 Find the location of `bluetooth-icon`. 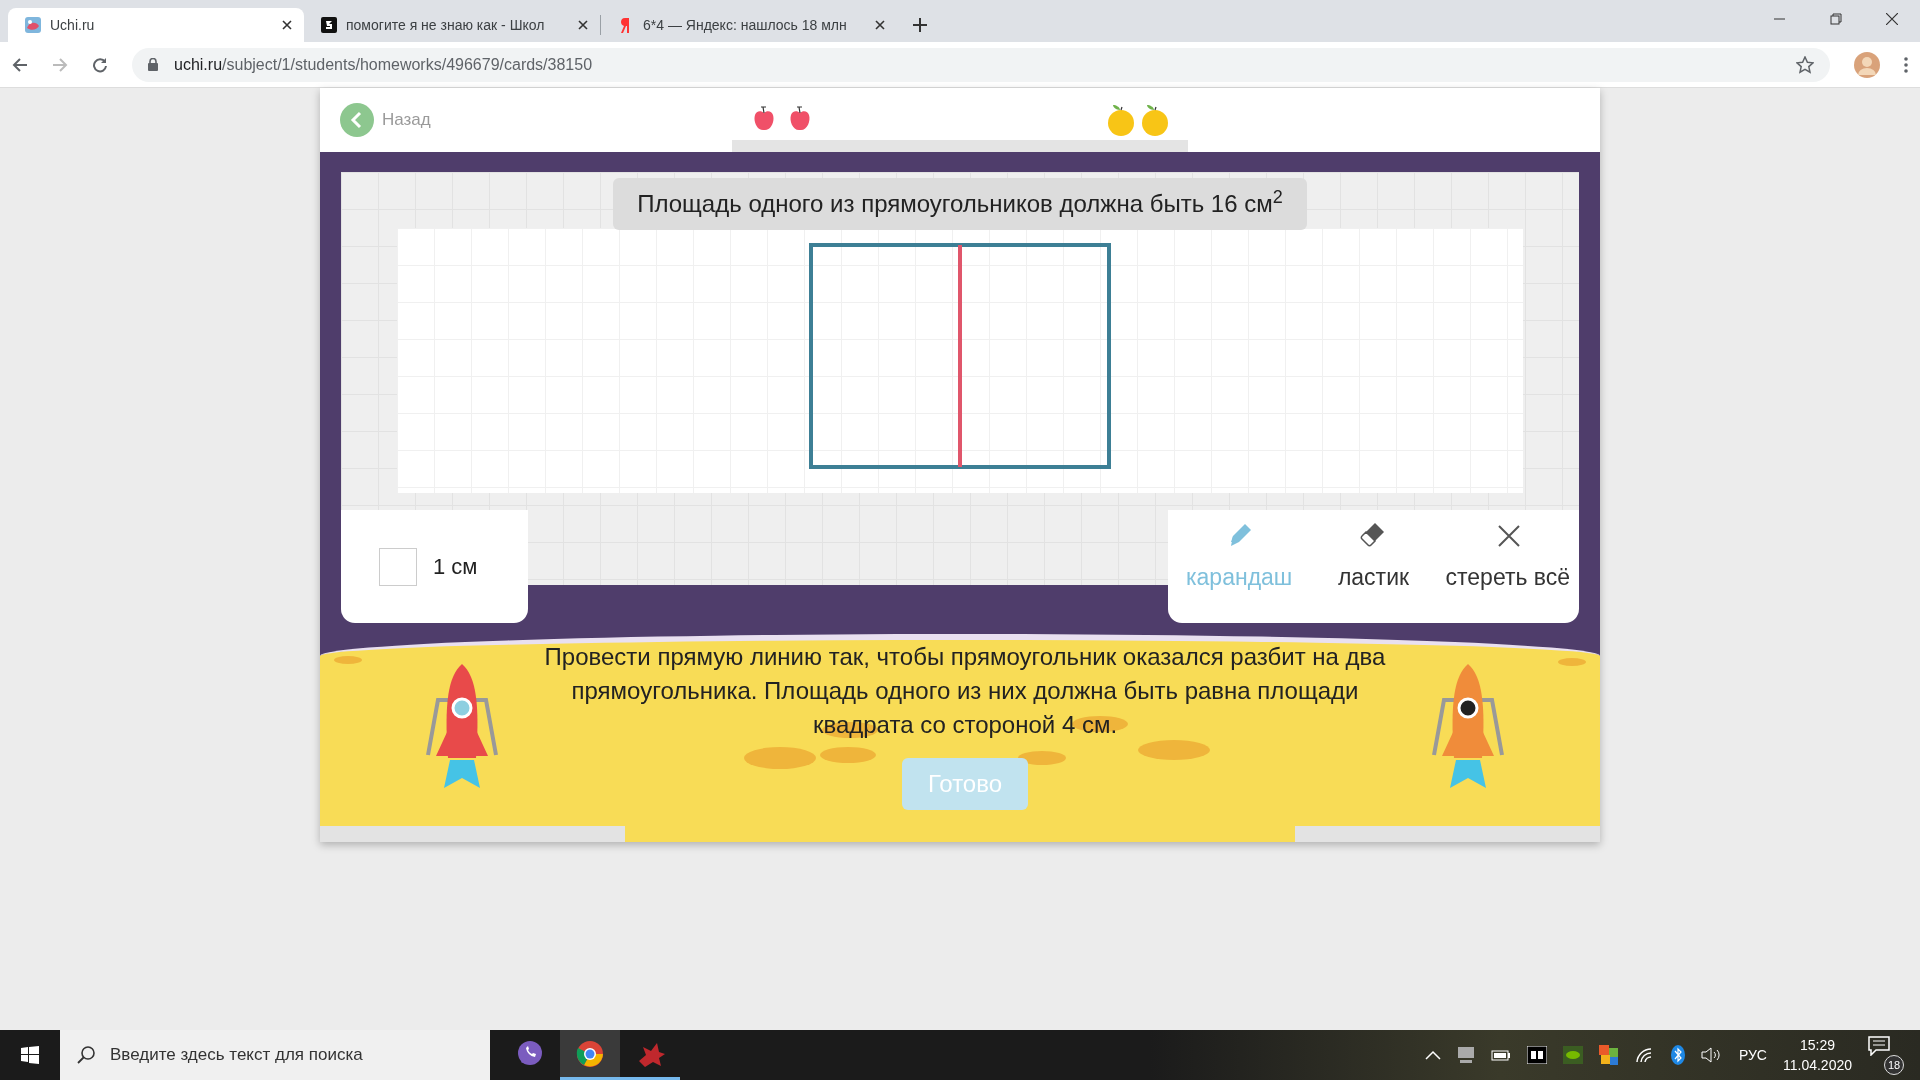

bluetooth-icon is located at coordinates (1677, 1055).